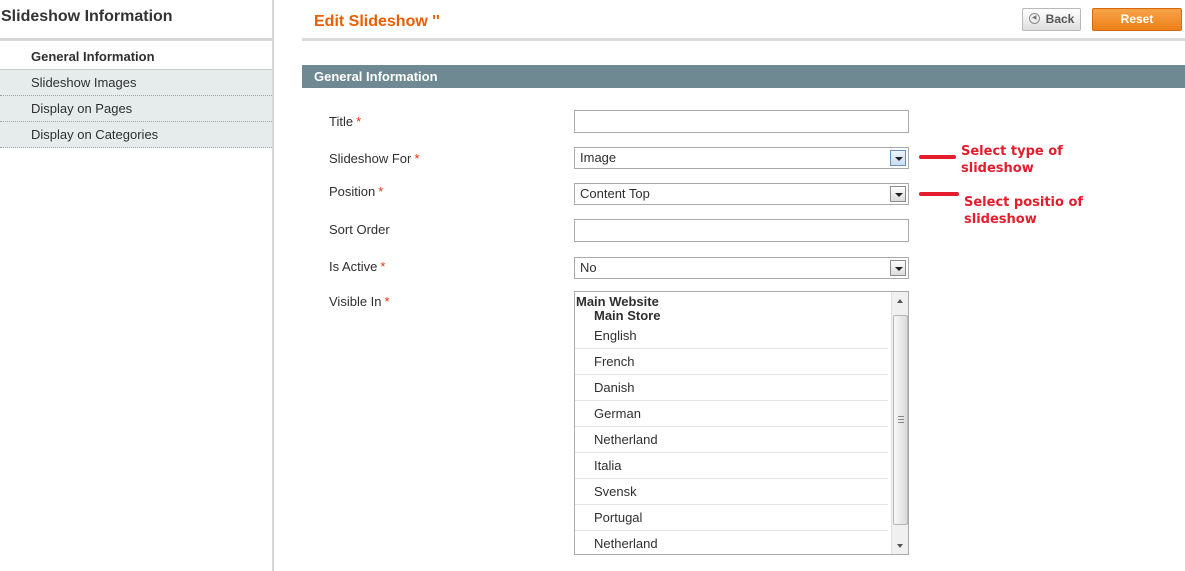 The image size is (1185, 571). What do you see at coordinates (900, 300) in the screenshot?
I see `scroll-up-icon` at bounding box center [900, 300].